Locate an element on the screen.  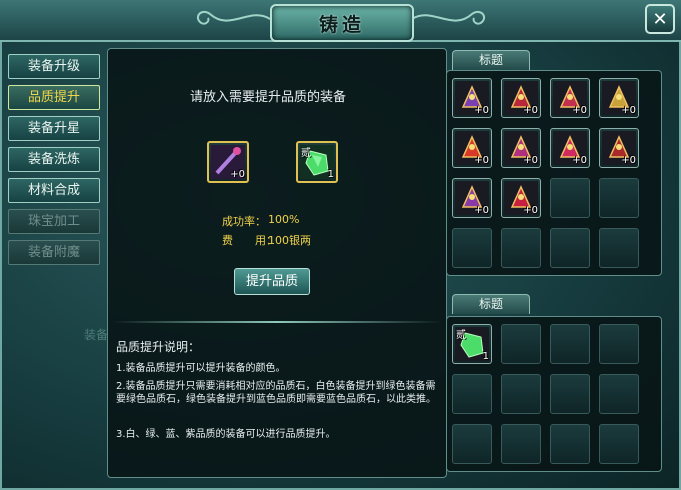
stone-slot-count: 1 is located at coordinates (330, 174).